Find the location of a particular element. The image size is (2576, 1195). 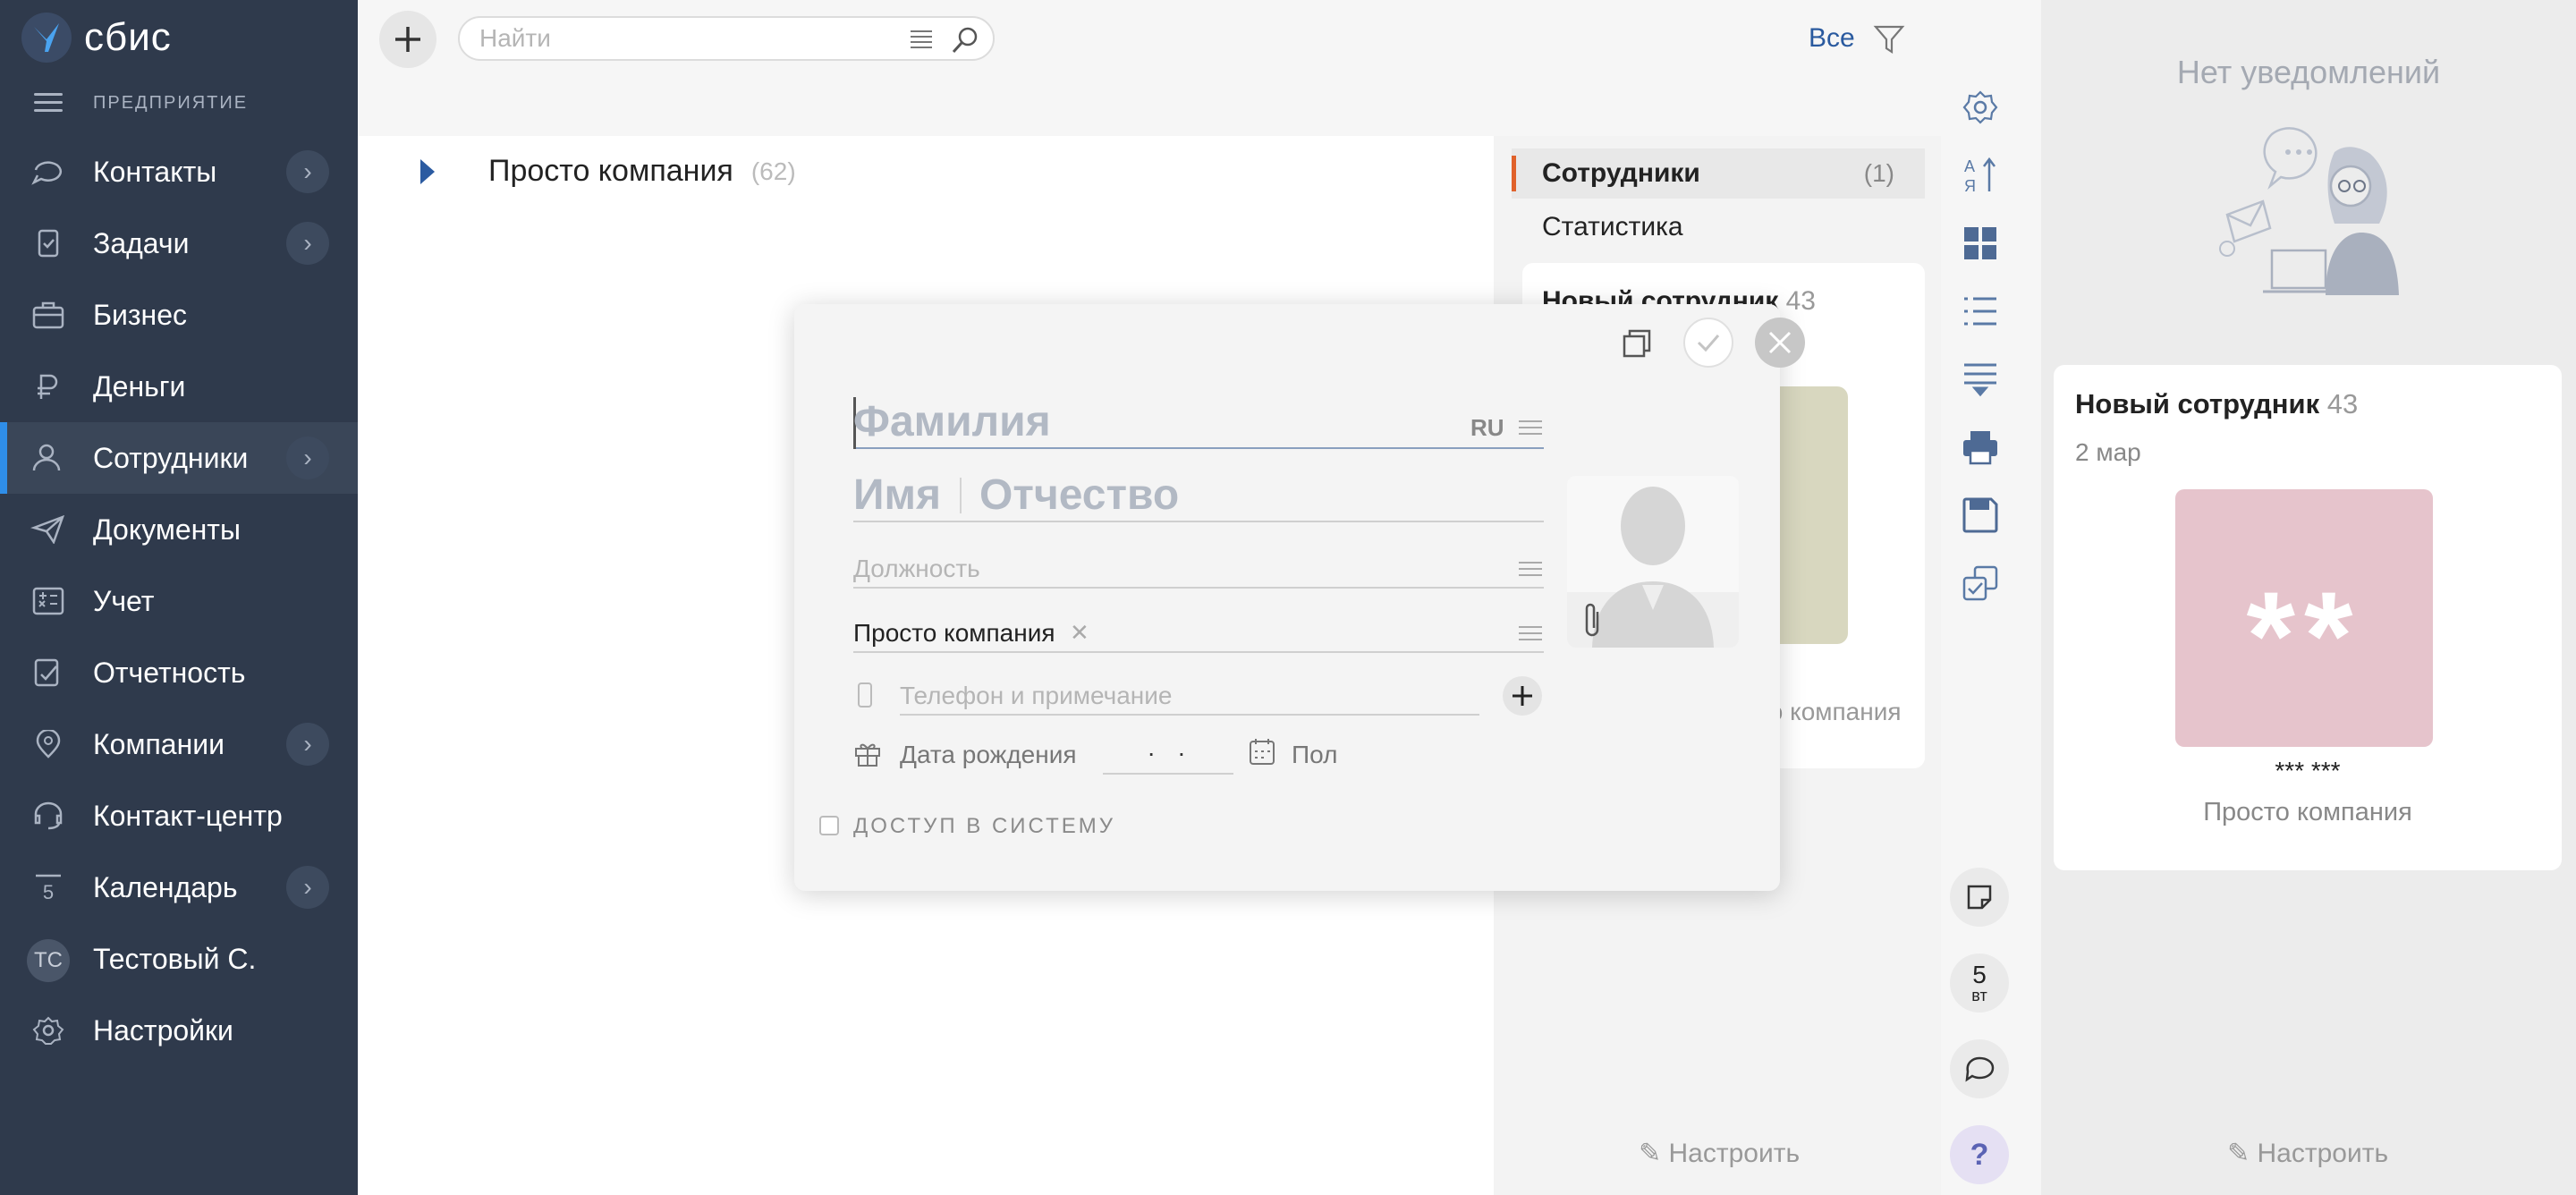

sidebar-item-companies: Компании › is located at coordinates (179, 744).